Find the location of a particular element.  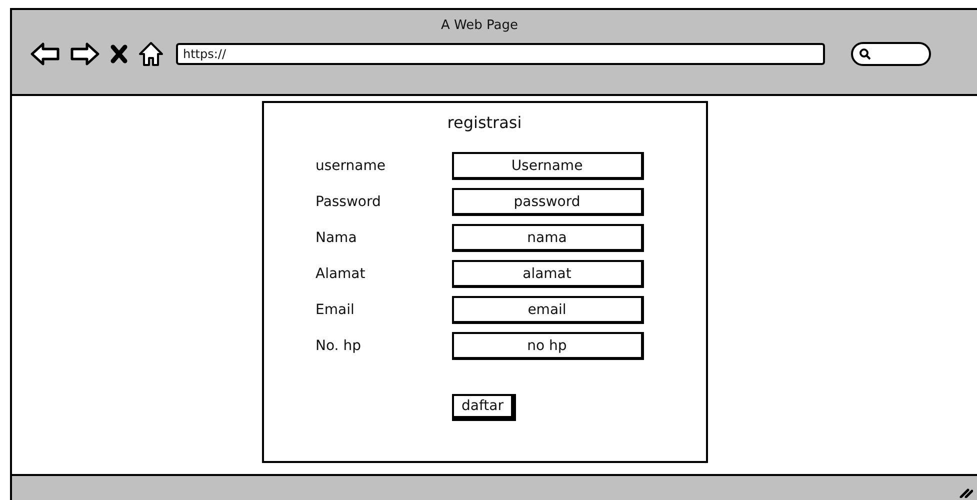

form-title: registrasi is located at coordinates (484, 122).